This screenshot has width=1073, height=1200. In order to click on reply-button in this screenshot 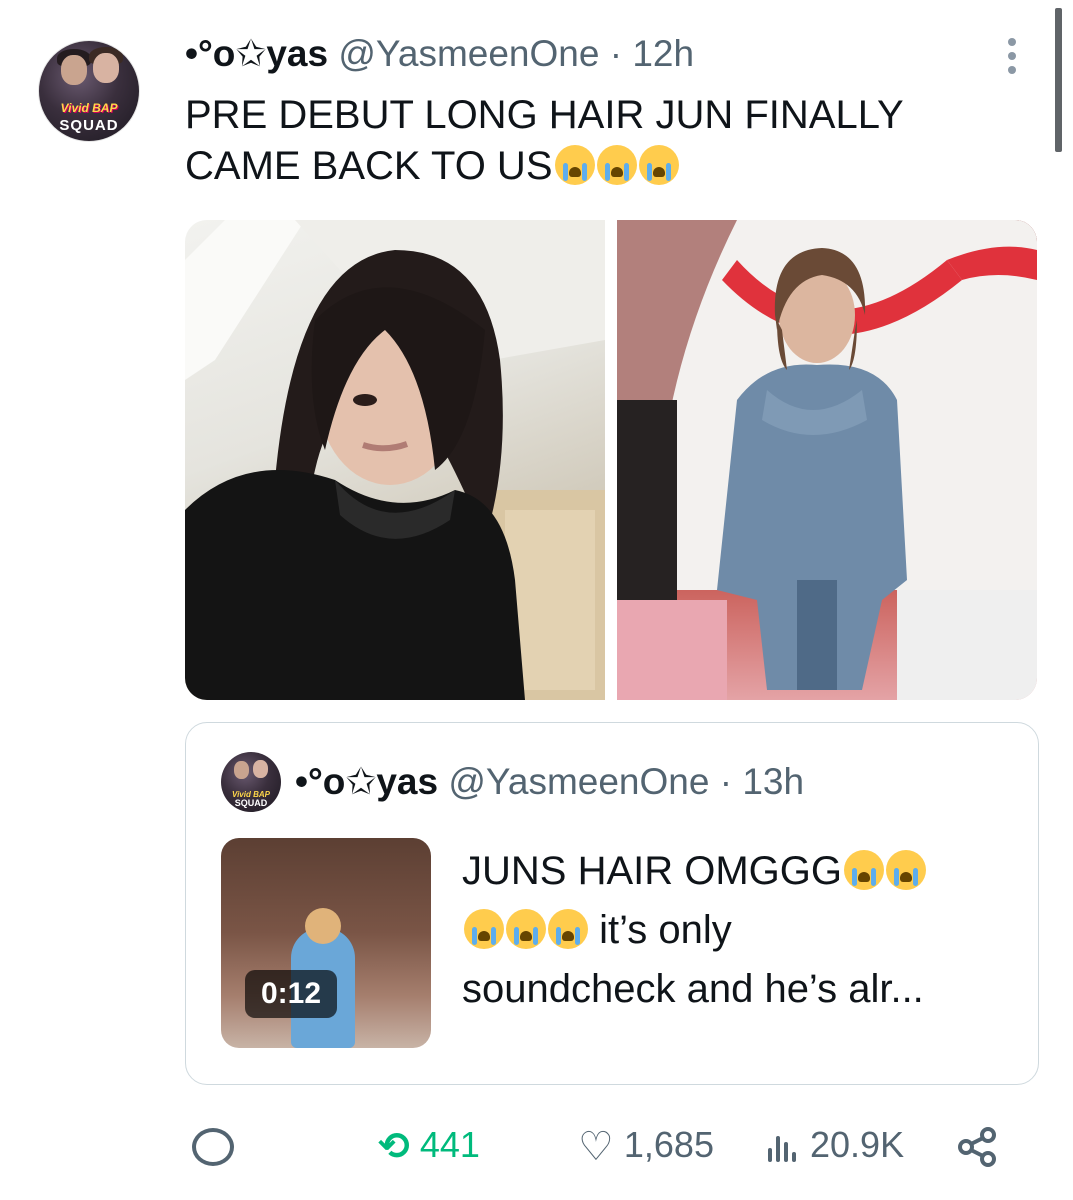, I will do `click(213, 1145)`.